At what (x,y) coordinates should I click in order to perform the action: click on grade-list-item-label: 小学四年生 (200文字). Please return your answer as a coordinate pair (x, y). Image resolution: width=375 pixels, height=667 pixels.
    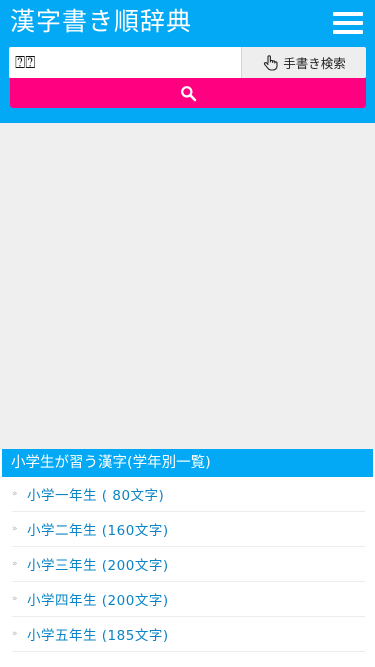
    Looking at the image, I should click on (98, 601).